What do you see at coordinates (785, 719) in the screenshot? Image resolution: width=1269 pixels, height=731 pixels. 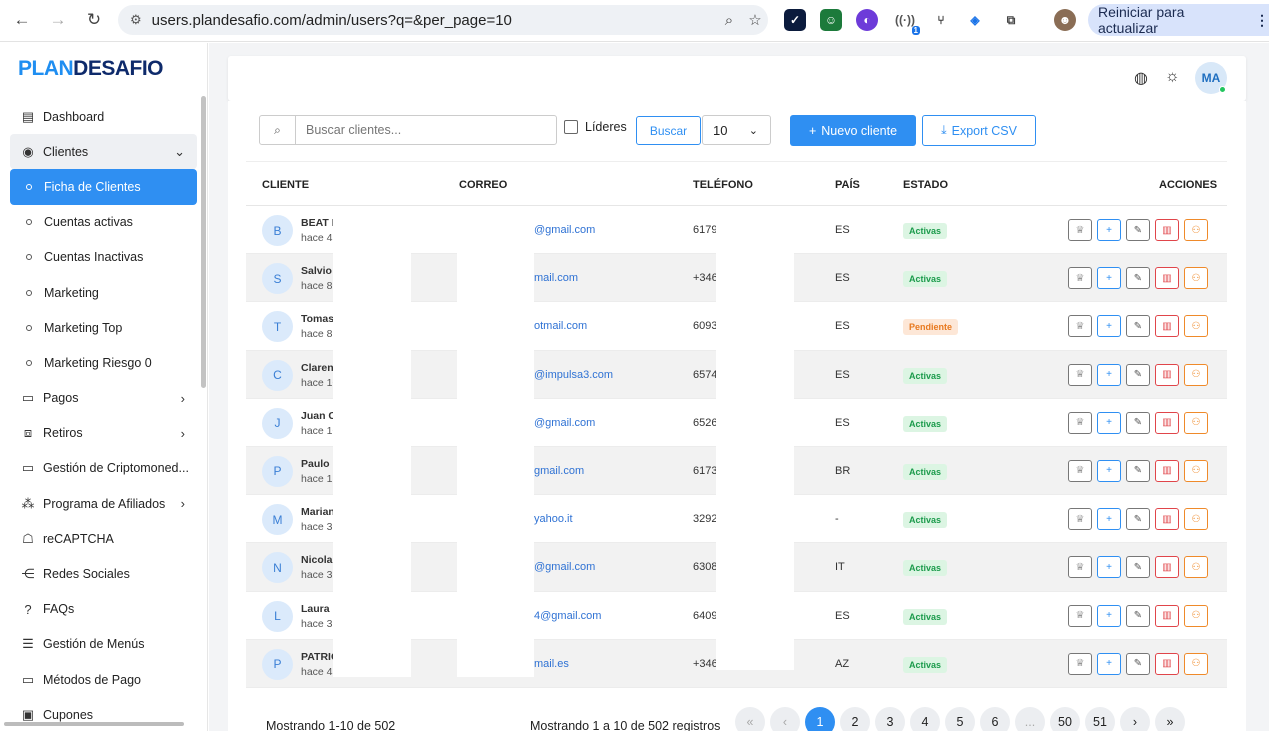 I see `pagination-button: ‹` at bounding box center [785, 719].